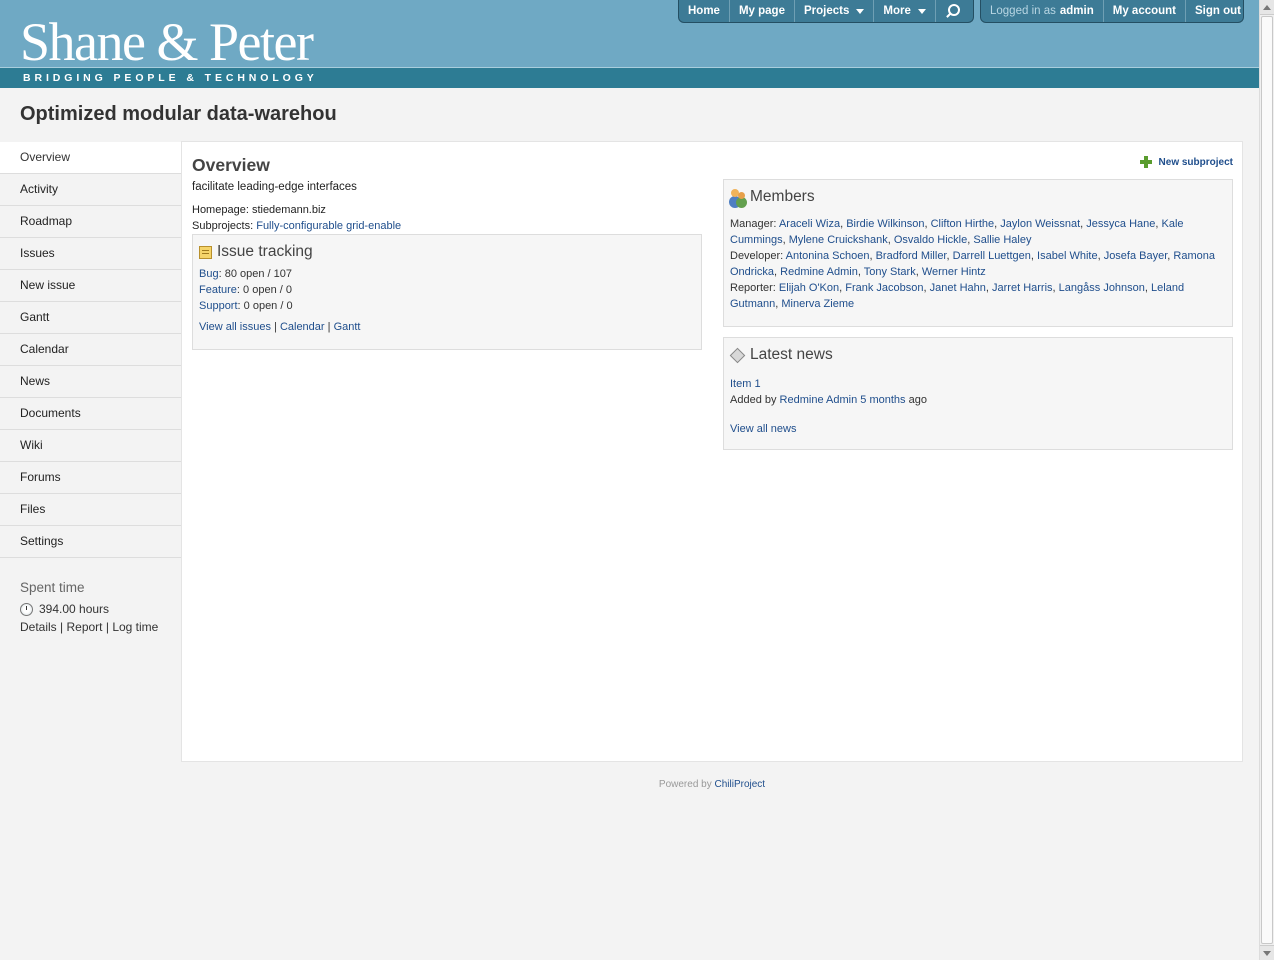 Image resolution: width=1274 pixels, height=960 pixels. What do you see at coordinates (90, 414) in the screenshot?
I see `menu-documents: Documents` at bounding box center [90, 414].